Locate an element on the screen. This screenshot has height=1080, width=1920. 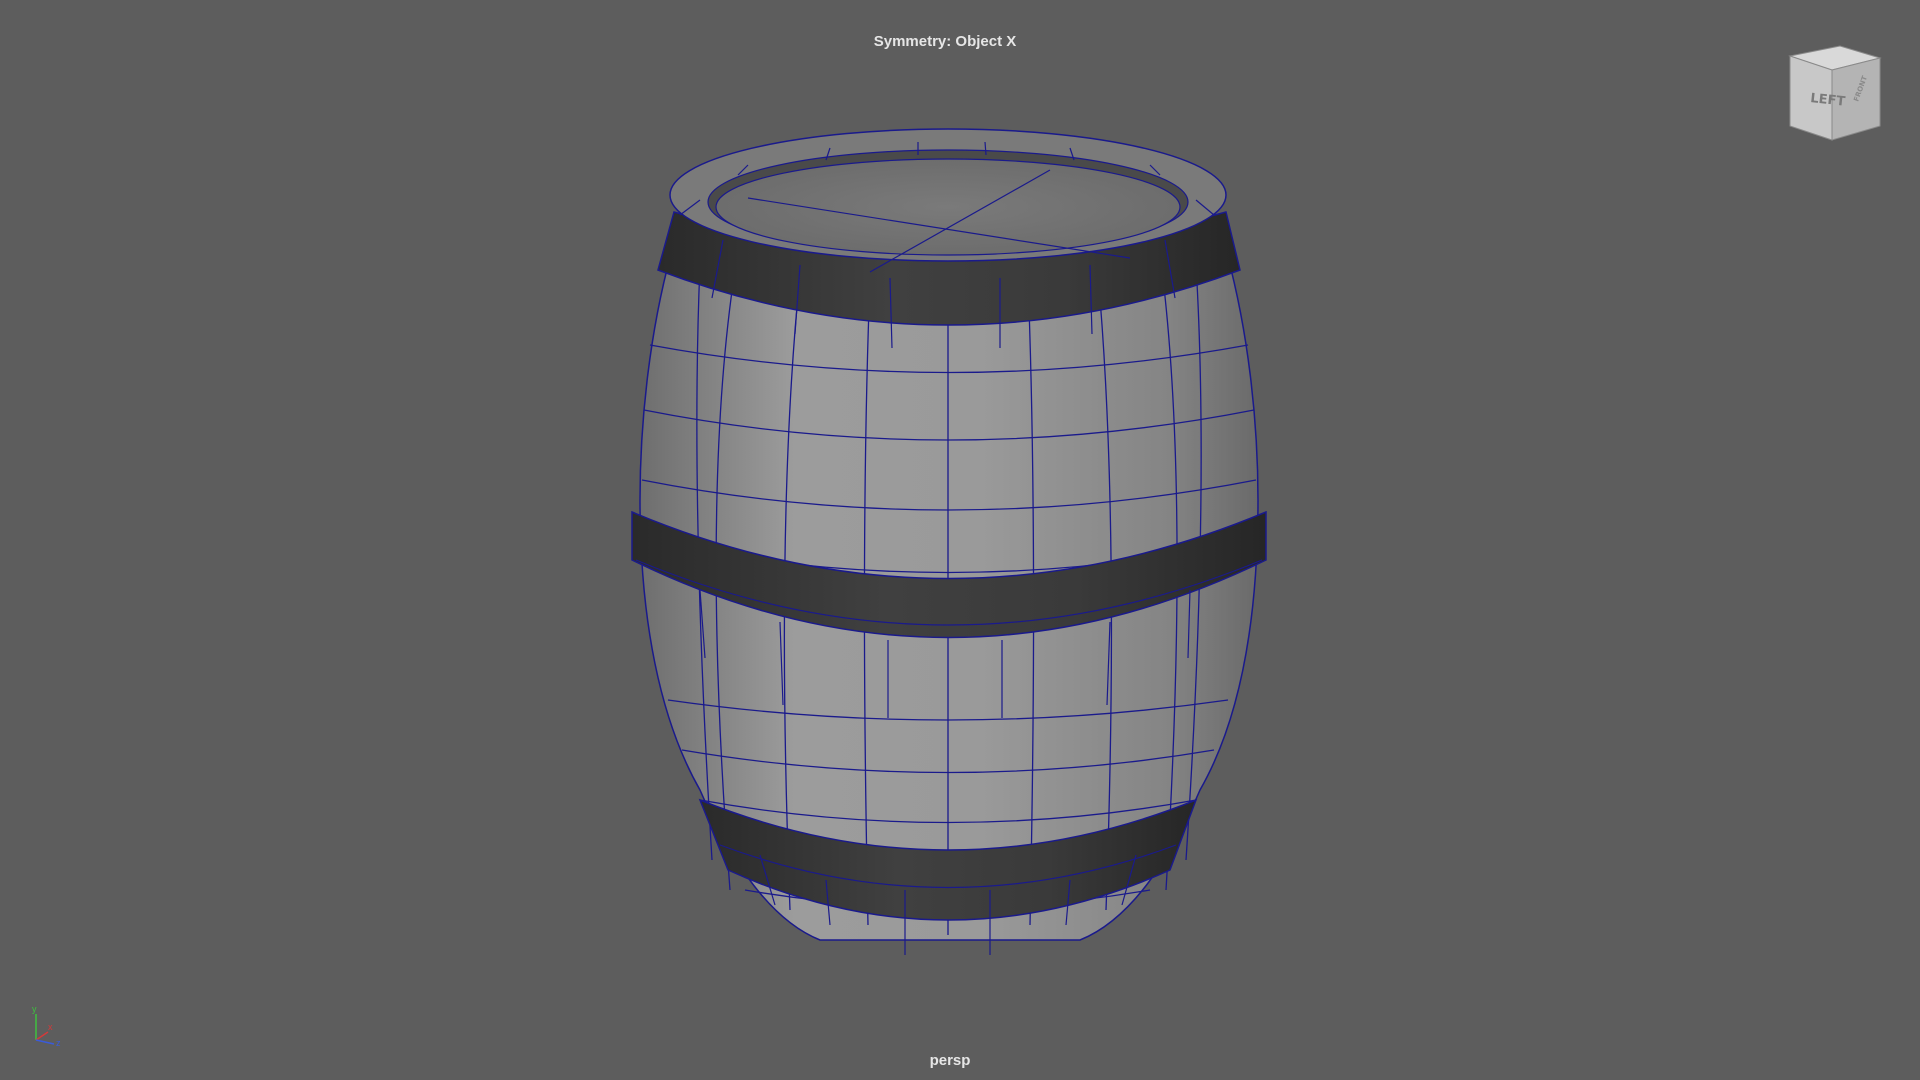
axis-z-label: z is located at coordinates (58, 1043).